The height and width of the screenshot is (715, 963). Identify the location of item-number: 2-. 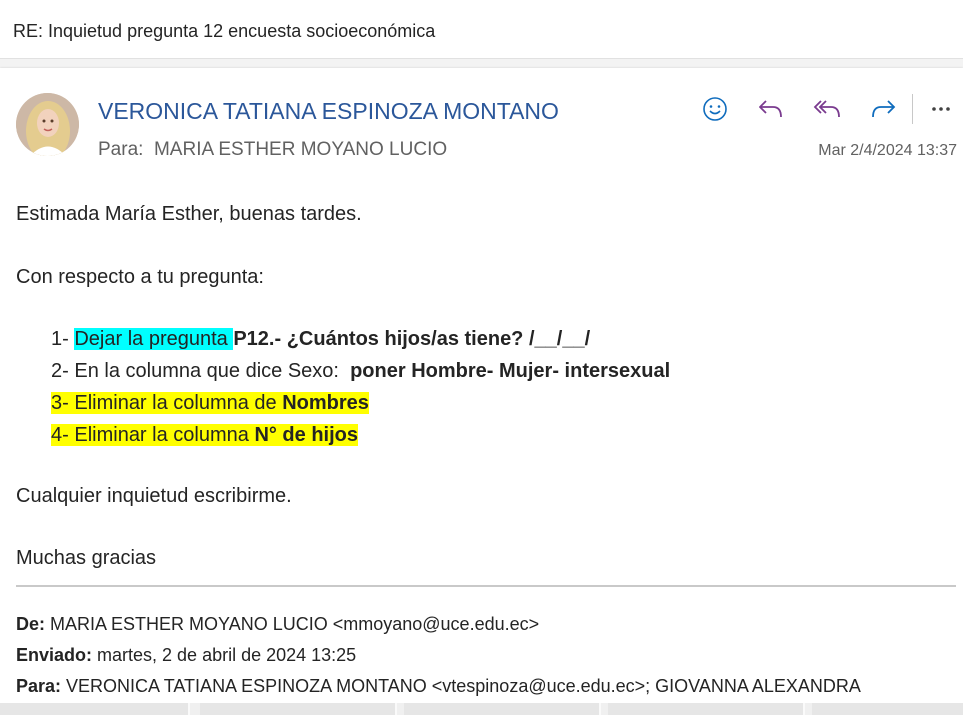
(60, 371).